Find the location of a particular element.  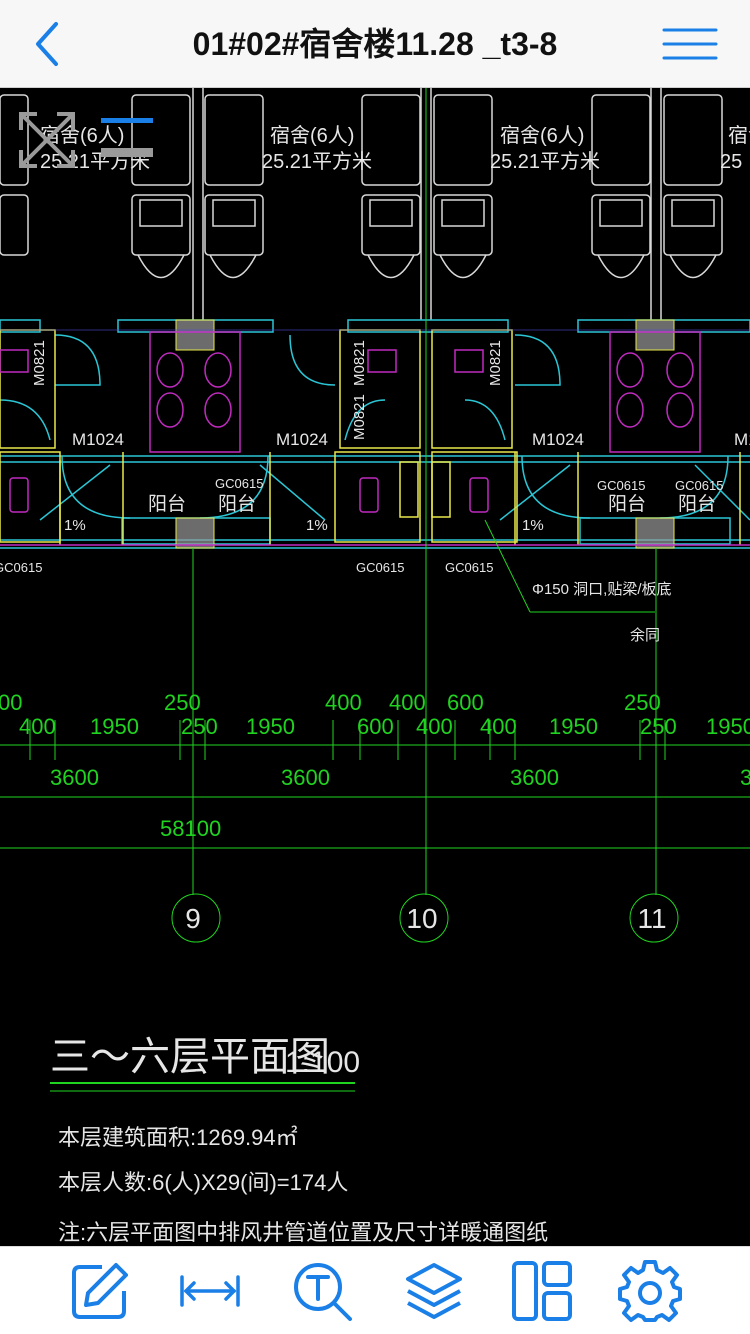

view-toggle-button is located at coordinates (87, 140).